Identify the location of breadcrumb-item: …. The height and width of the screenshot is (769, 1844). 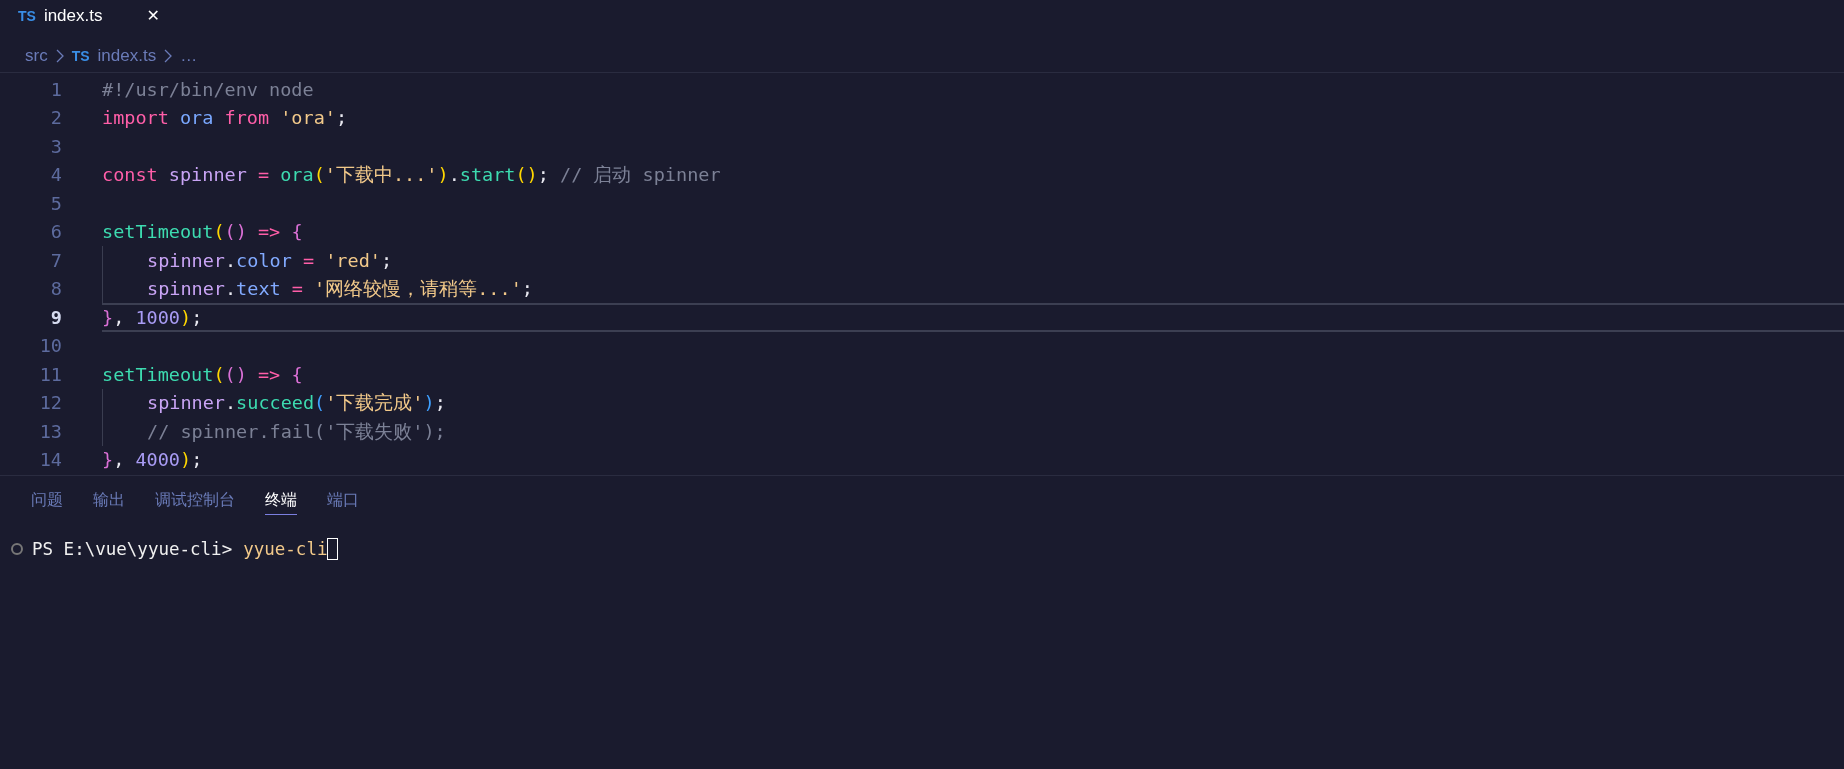
(189, 55).